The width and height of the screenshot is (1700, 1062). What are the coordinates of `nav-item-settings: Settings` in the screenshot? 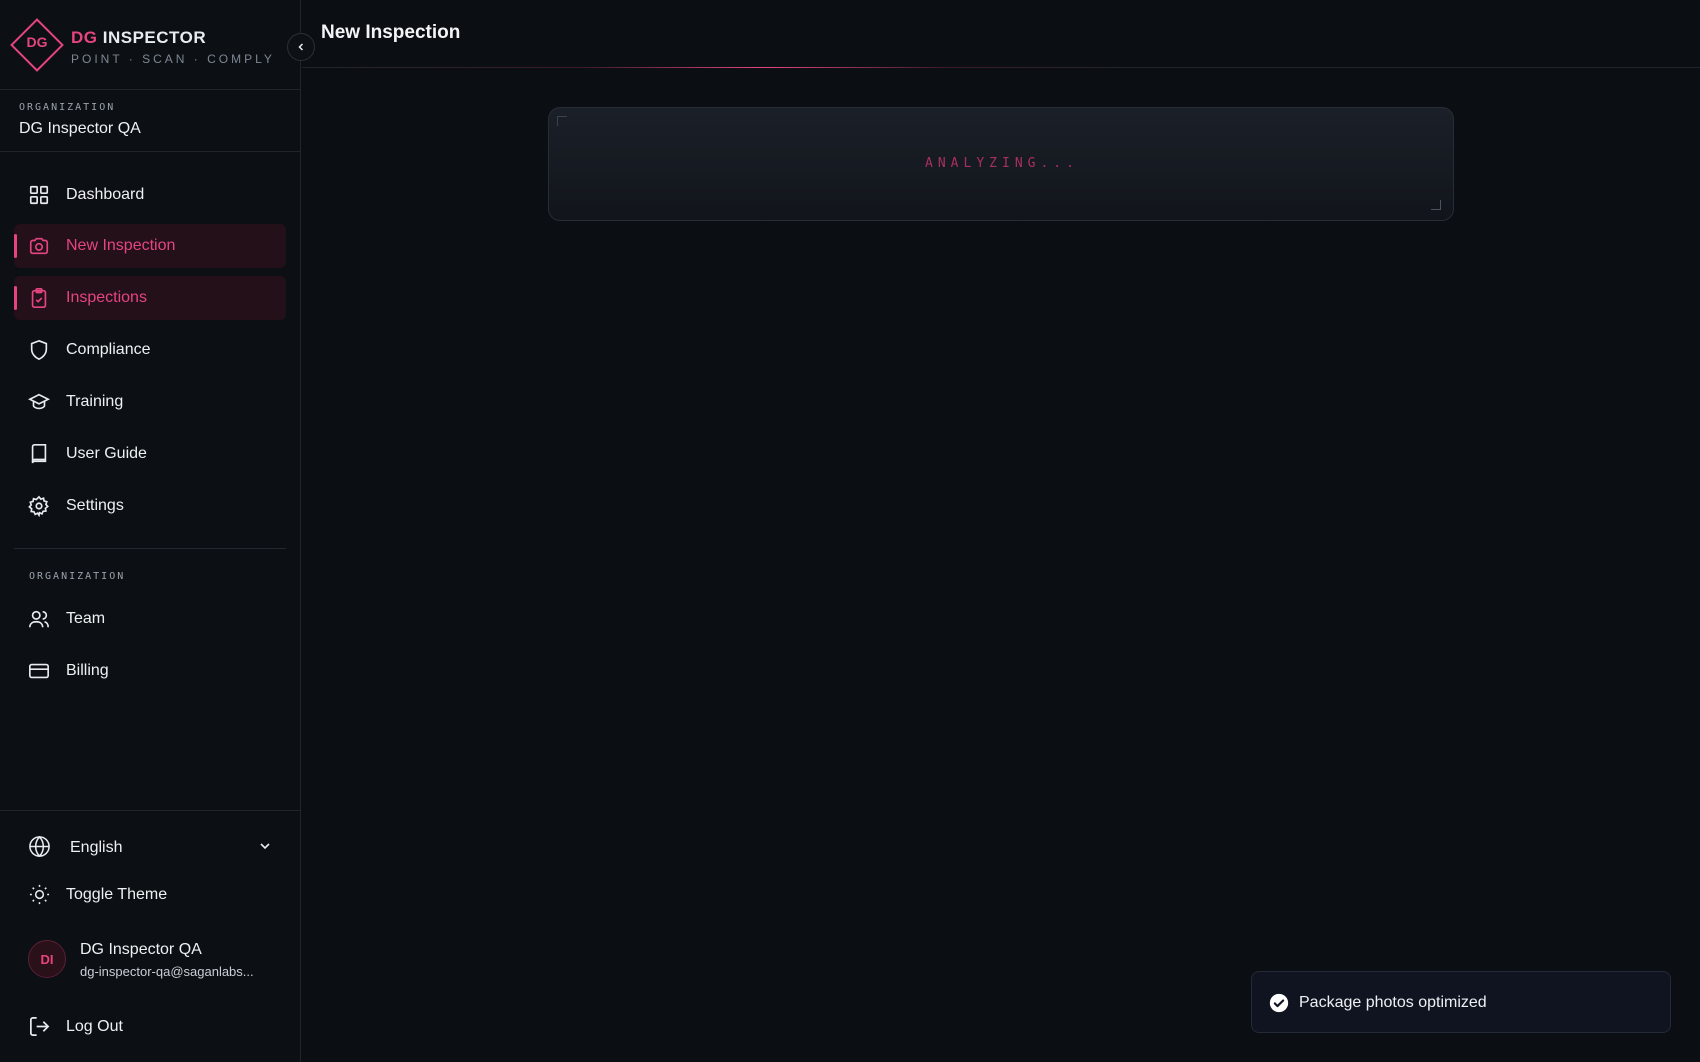 It's located at (150, 506).